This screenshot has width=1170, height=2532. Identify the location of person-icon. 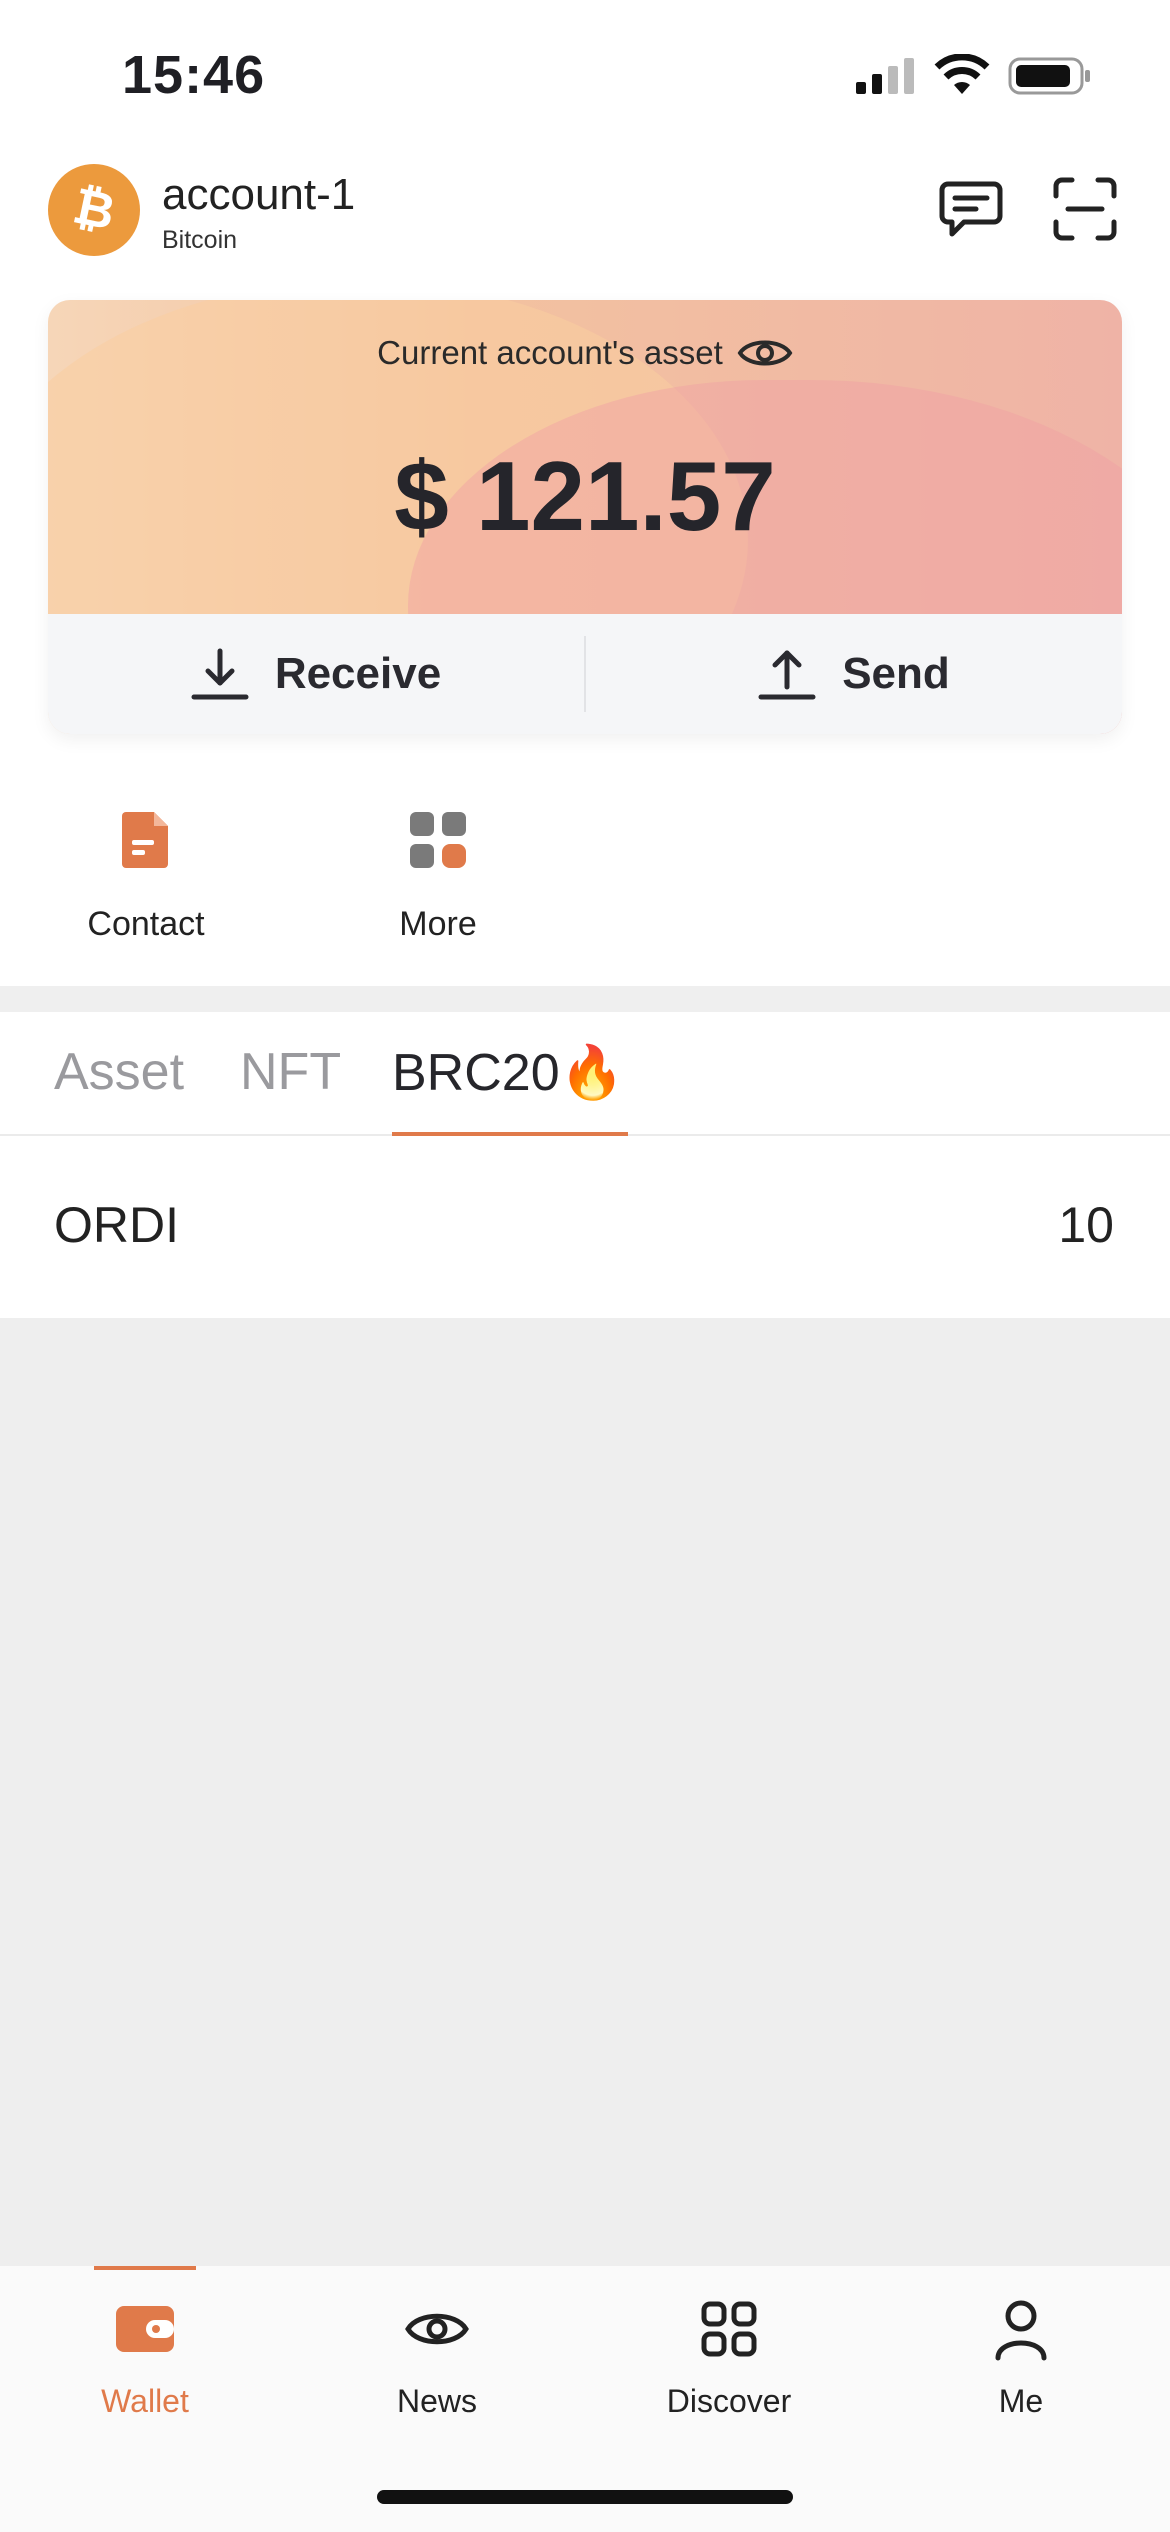
(1021, 2330).